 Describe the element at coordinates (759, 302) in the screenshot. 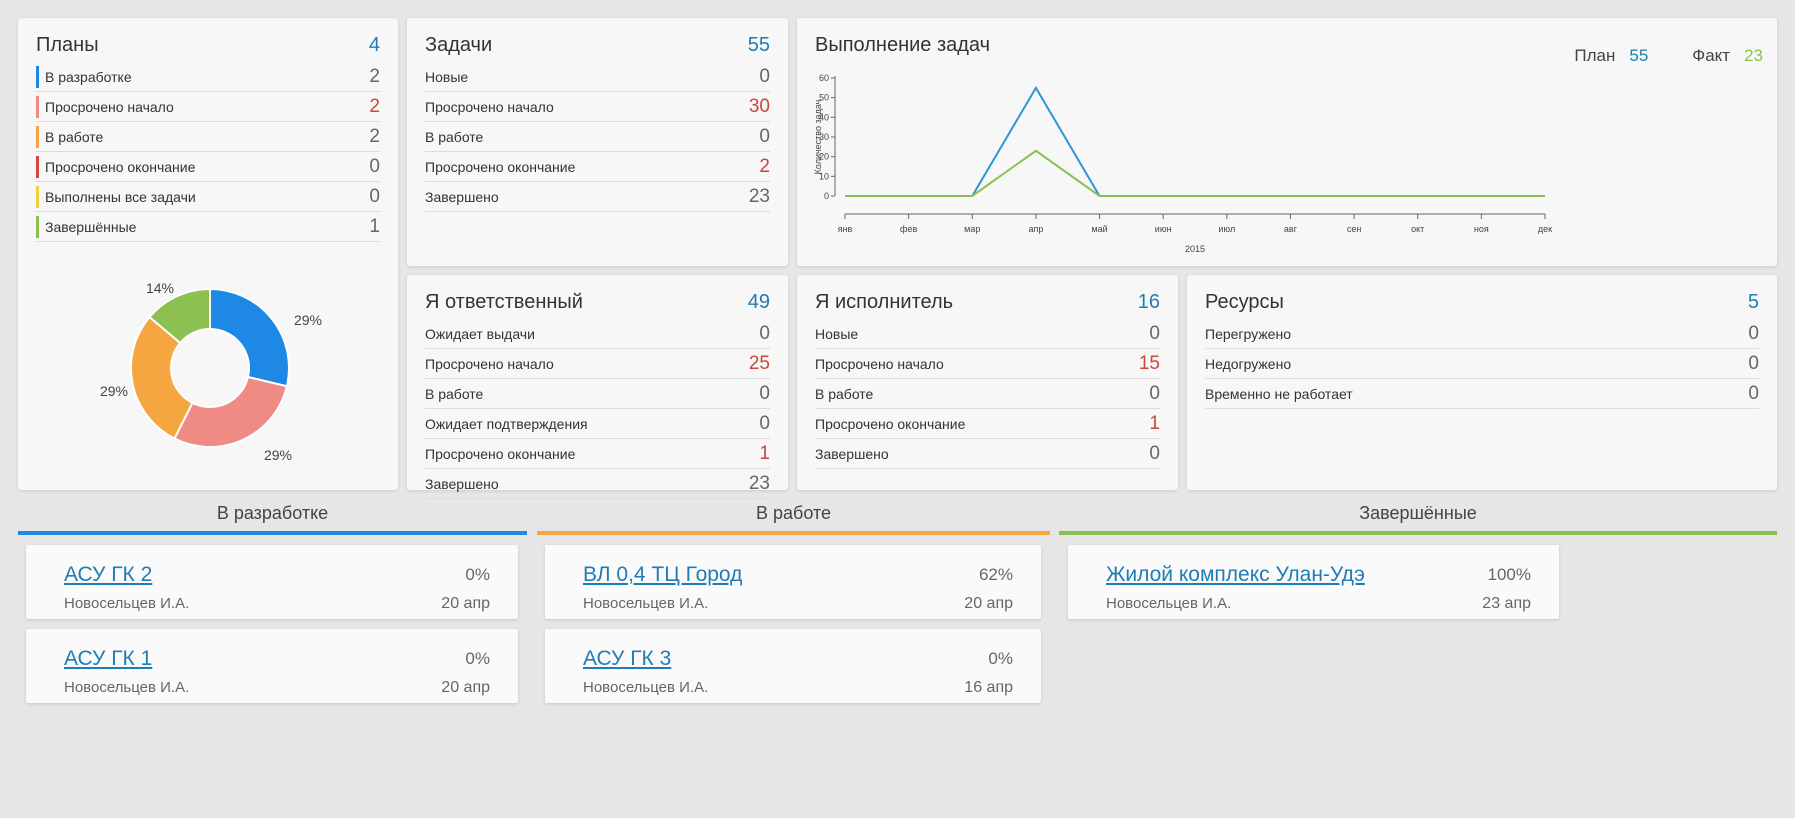

I see `responsible-count: 49` at that location.